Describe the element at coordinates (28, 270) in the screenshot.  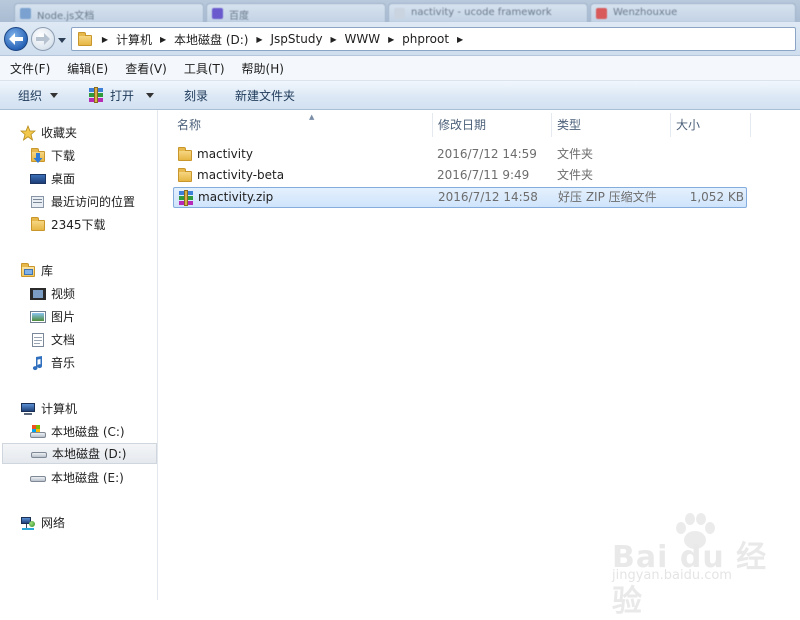
I see `library-icon` at that location.